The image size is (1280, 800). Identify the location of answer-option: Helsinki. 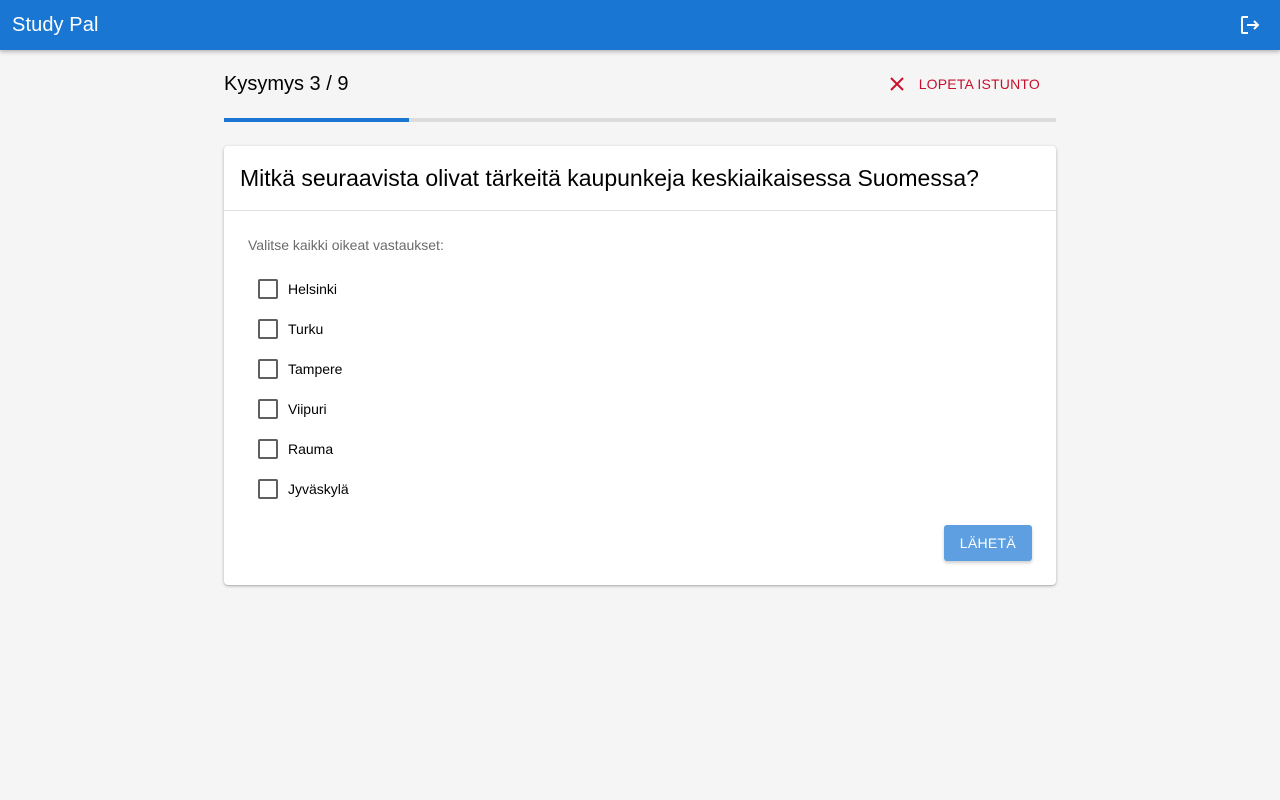
(640, 289).